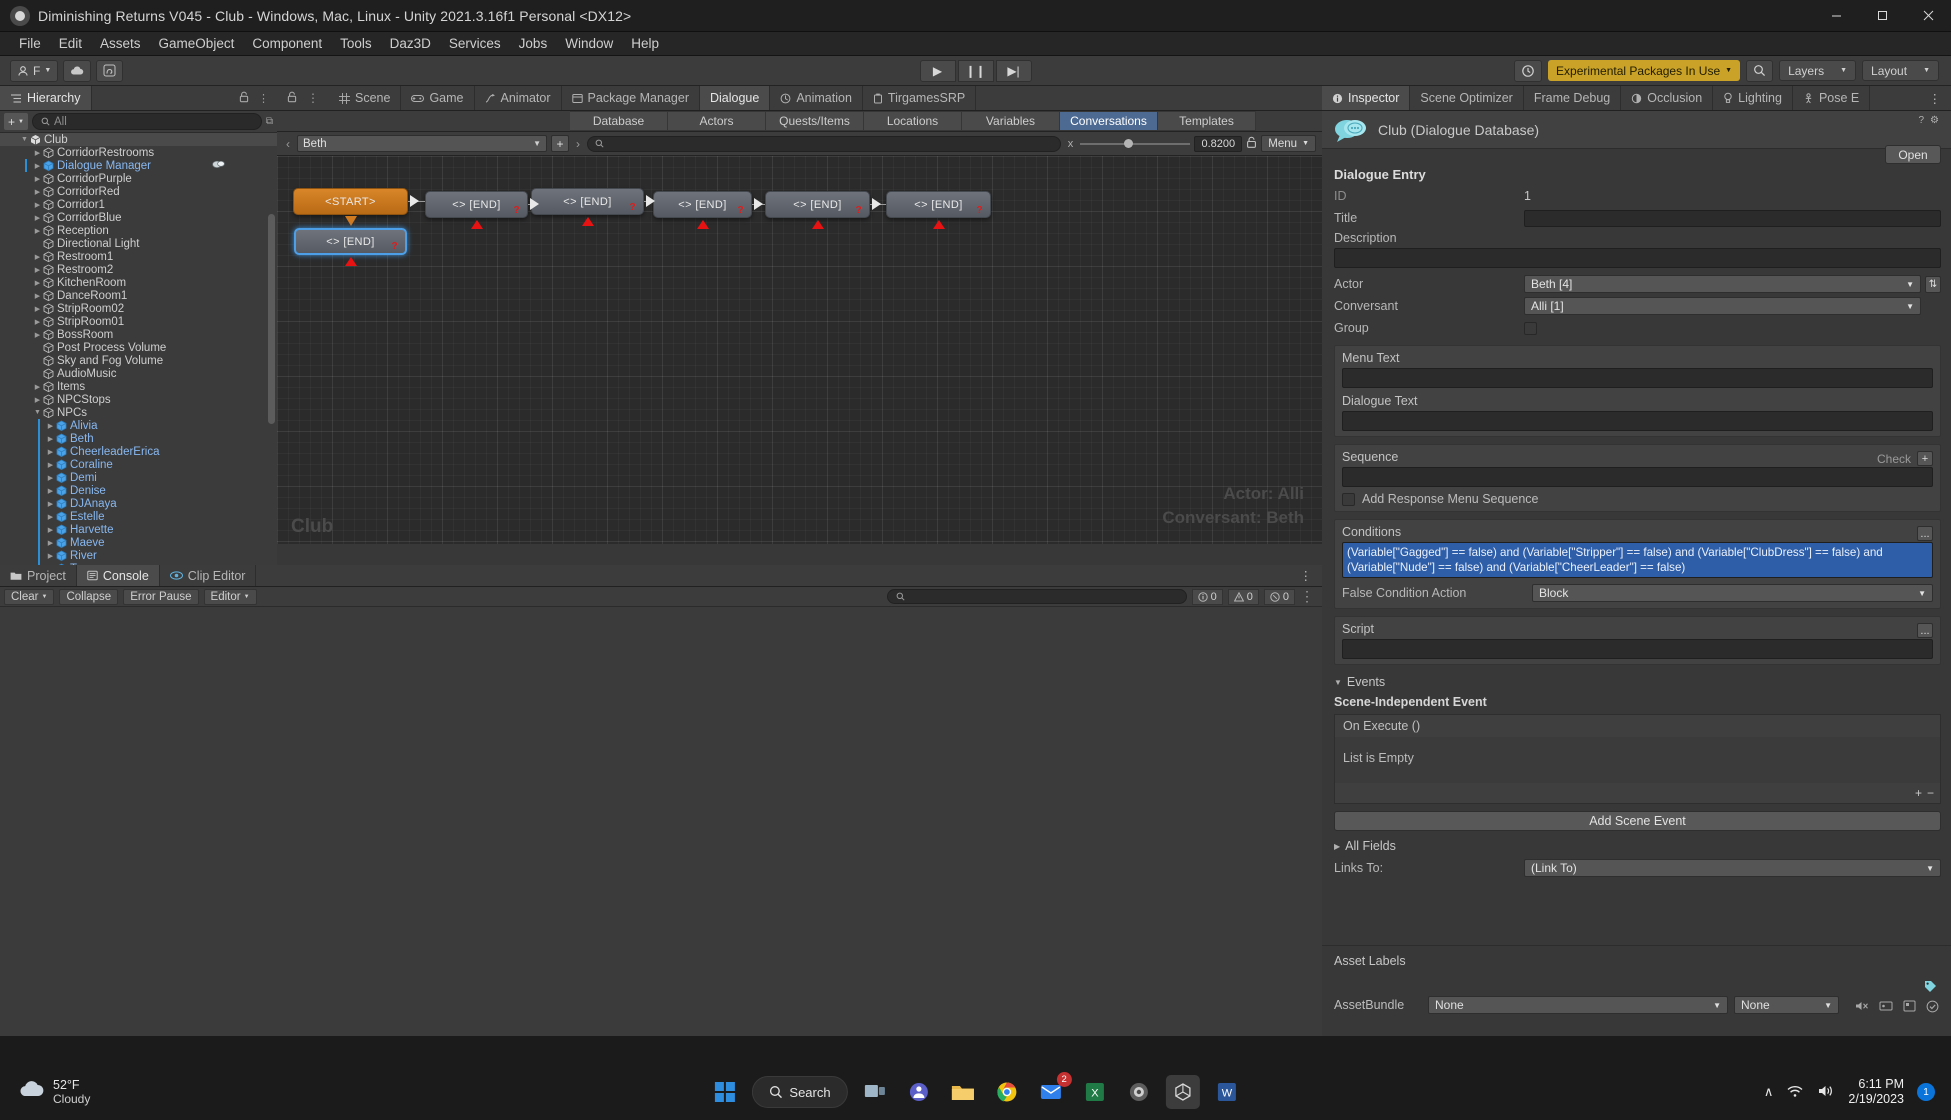 The width and height of the screenshot is (1951, 1120). Describe the element at coordinates (875, 1092) in the screenshot. I see `taskview-icon` at that location.